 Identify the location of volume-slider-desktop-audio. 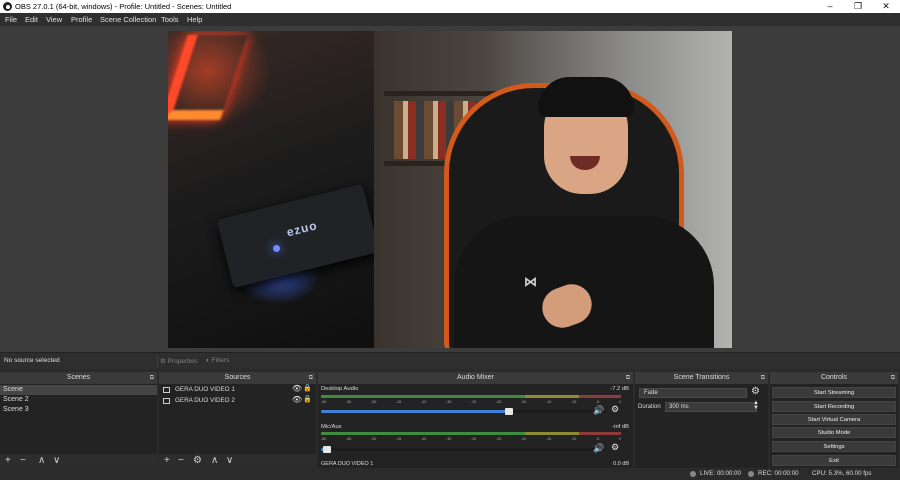
(463, 411).